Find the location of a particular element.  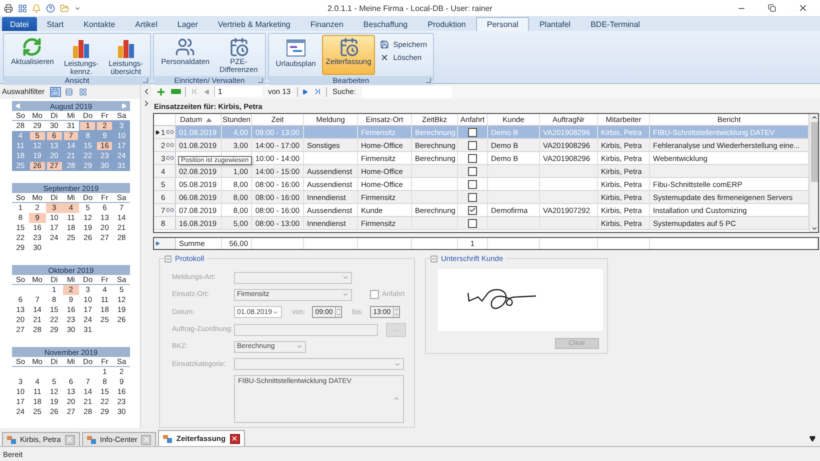

sort-icon is located at coordinates (209, 120).